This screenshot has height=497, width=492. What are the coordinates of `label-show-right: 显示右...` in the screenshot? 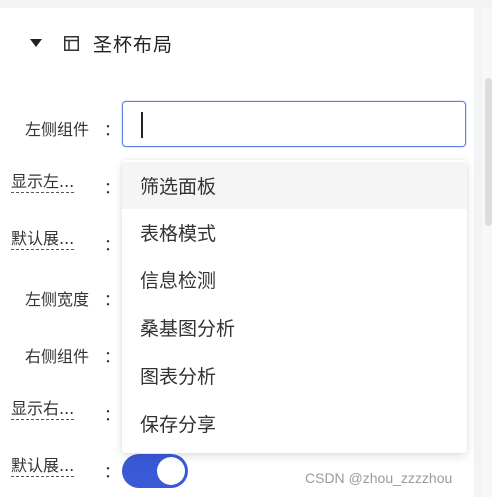 It's located at (43, 410).